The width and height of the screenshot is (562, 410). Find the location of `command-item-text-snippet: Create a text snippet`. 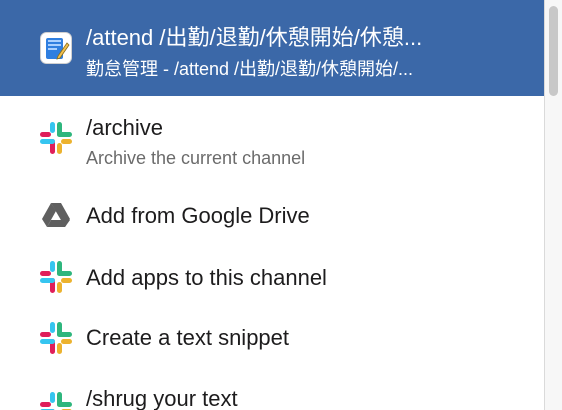

command-item-text-snippet: Create a text snippet is located at coordinates (272, 338).